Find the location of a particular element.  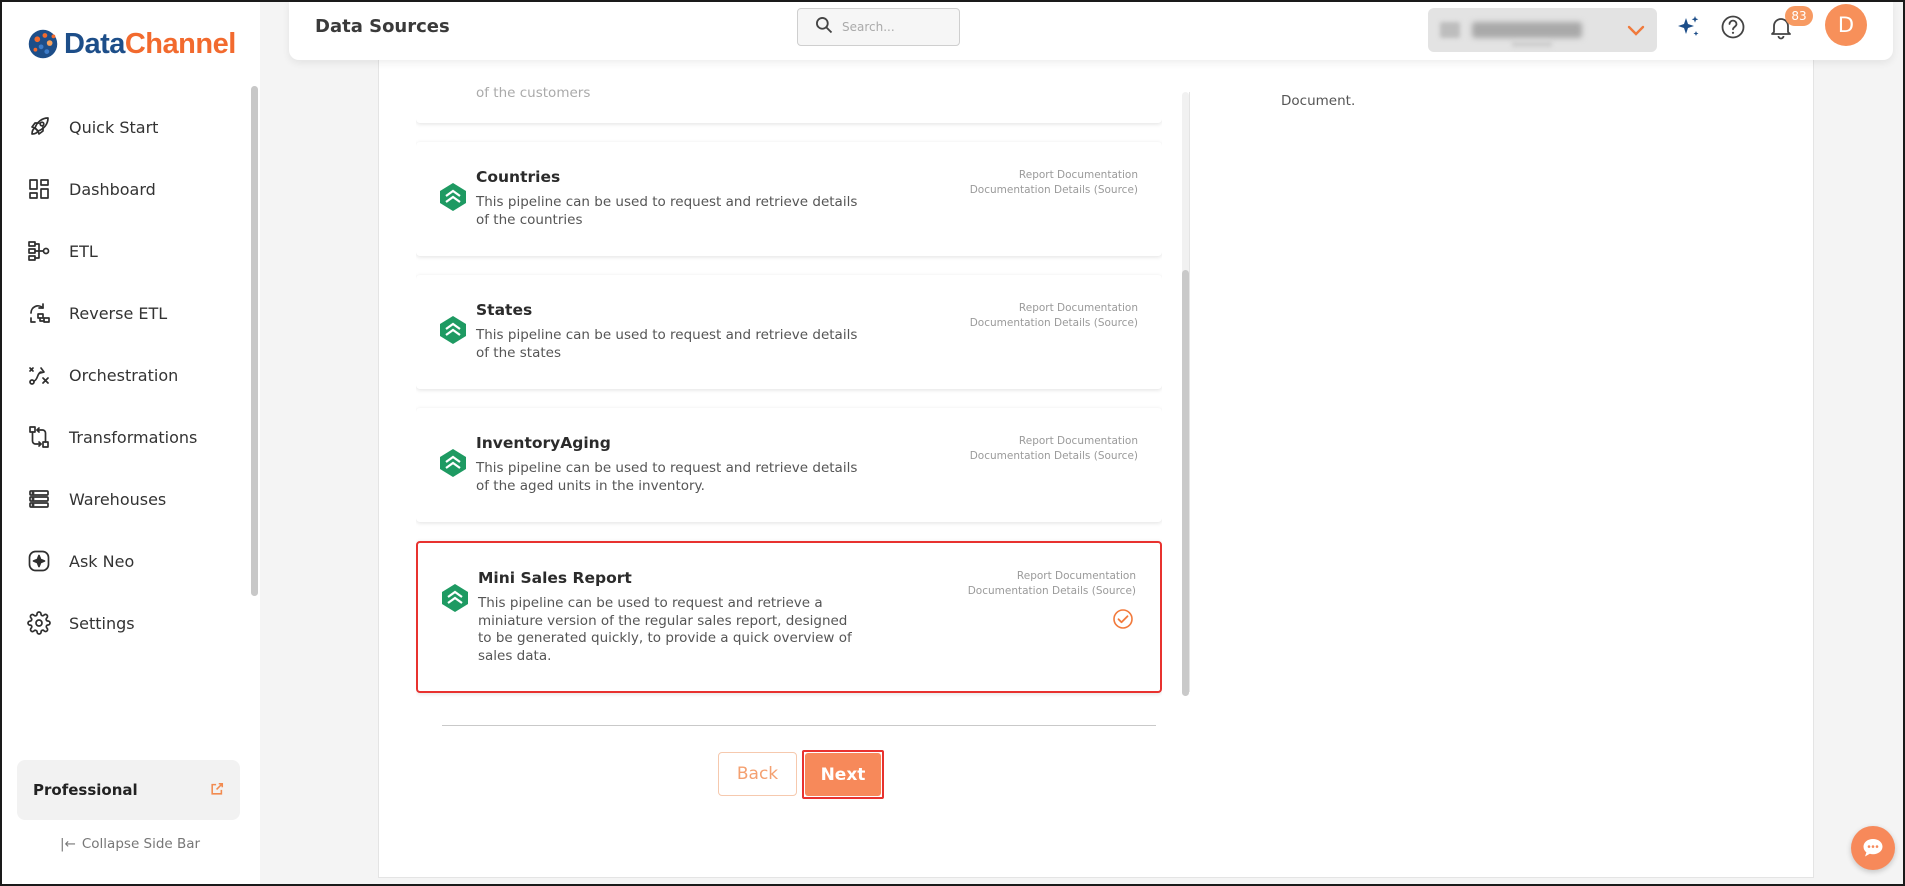

sparkle-icon is located at coordinates (39, 561).